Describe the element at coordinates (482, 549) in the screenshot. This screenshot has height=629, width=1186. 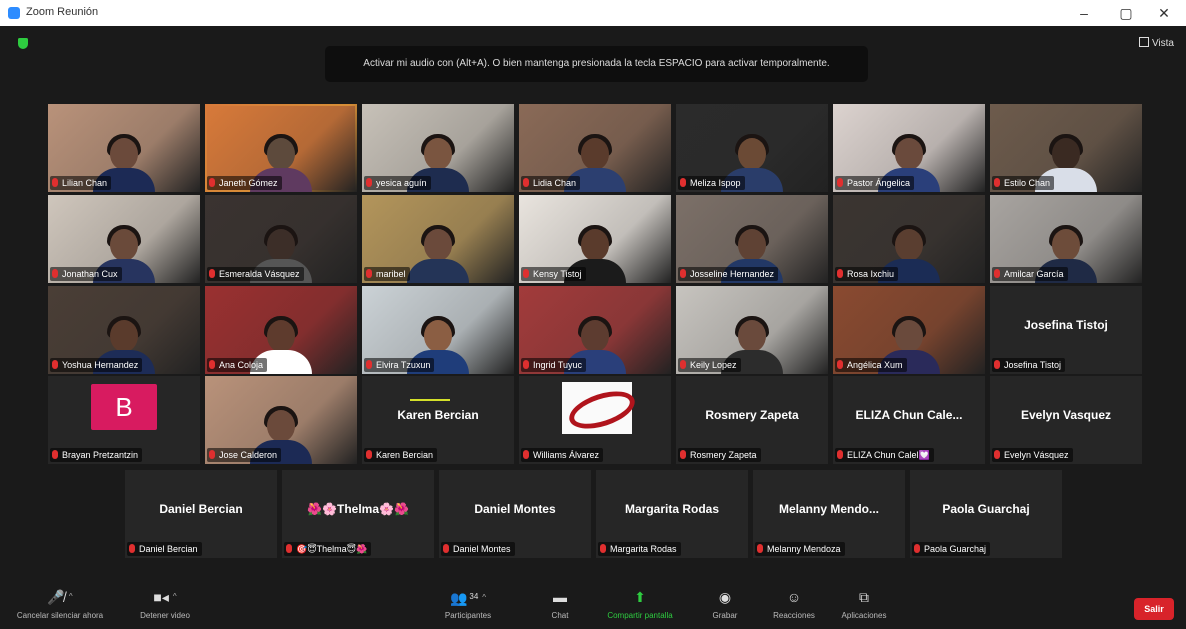
I see `participant-name: Daniel Montes` at that location.